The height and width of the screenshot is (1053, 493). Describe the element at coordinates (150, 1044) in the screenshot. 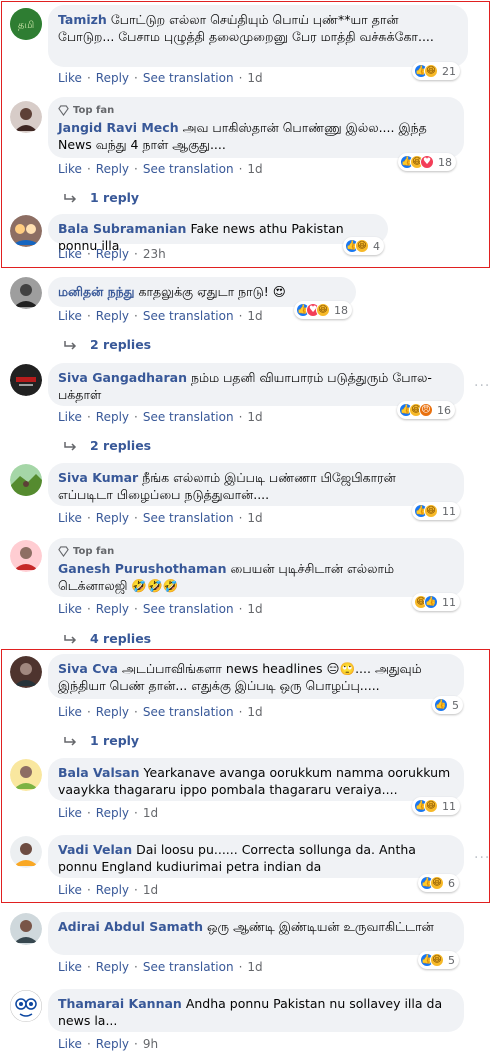

I see `comment-timestamp: 9h` at that location.